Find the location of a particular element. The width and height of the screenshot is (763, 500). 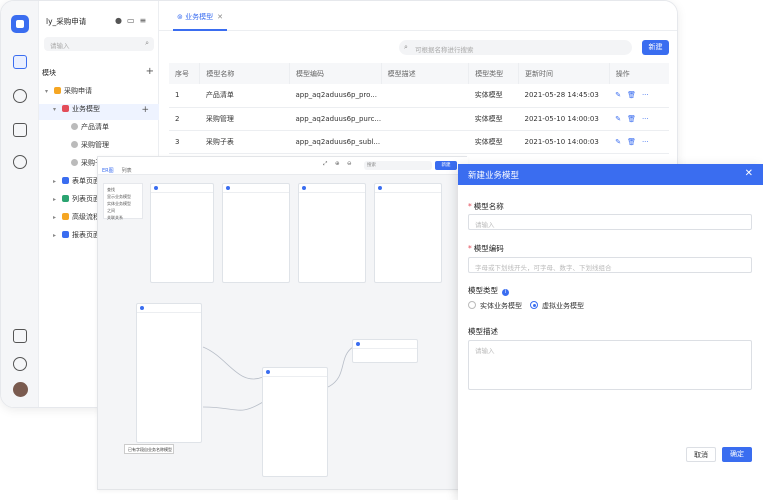

module-header-label: 模块 is located at coordinates (49, 73).